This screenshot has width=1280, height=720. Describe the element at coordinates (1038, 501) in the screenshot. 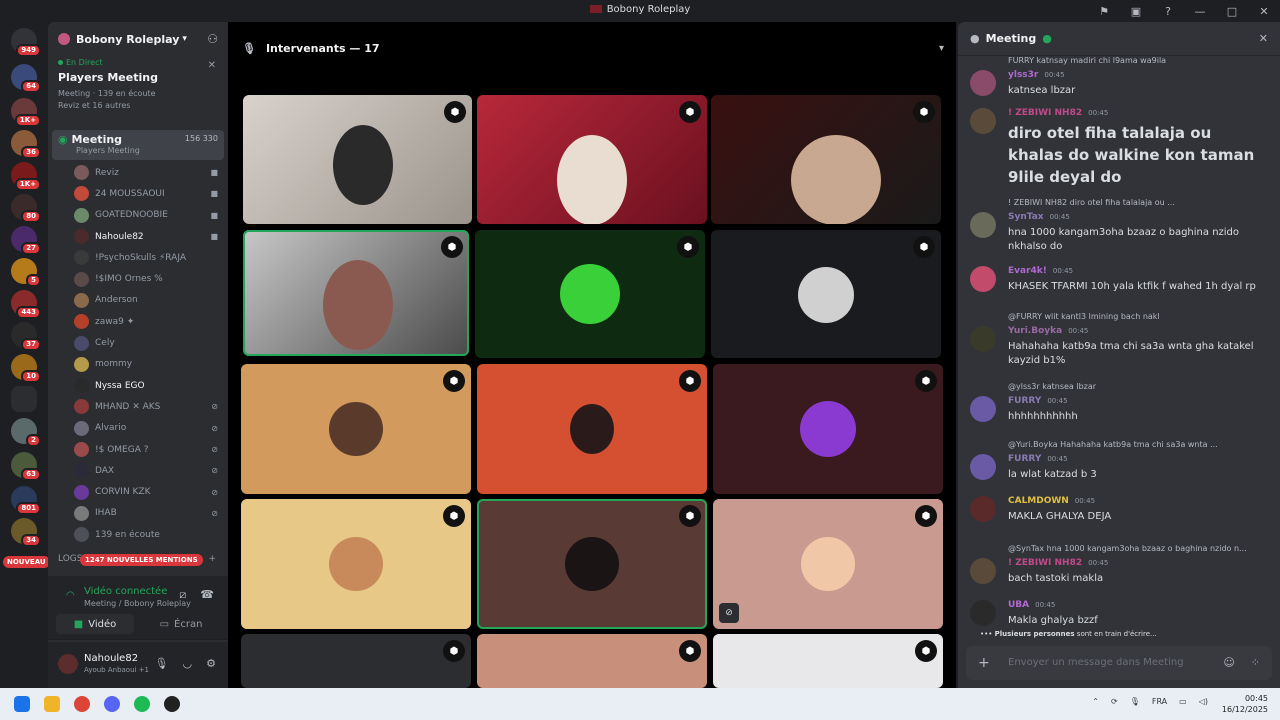

I see `message-author: CALMDOWN` at that location.